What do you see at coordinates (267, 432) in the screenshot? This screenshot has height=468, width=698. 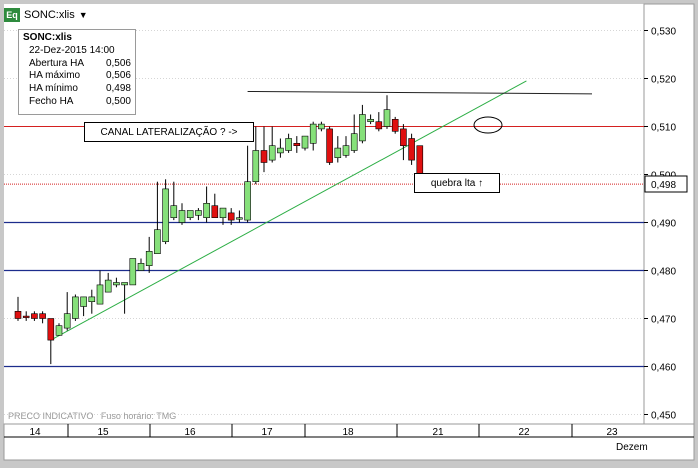 I see `time-label: 17` at bounding box center [267, 432].